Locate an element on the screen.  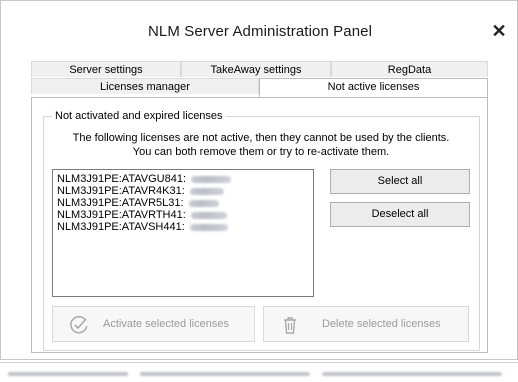
dialog-title: NLM Server Administration Panel is located at coordinates (260, 31).